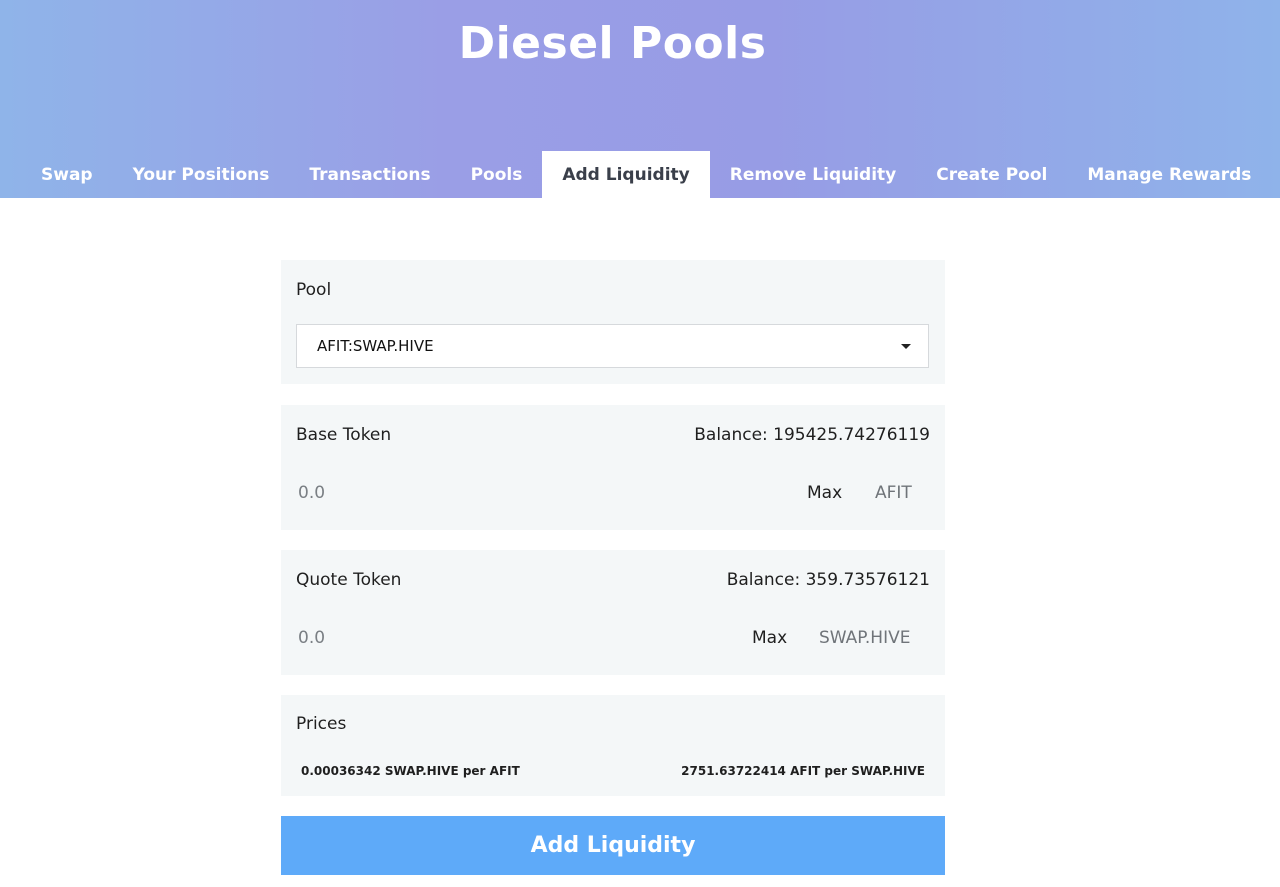  What do you see at coordinates (314, 290) in the screenshot?
I see `pool-label: Pool` at bounding box center [314, 290].